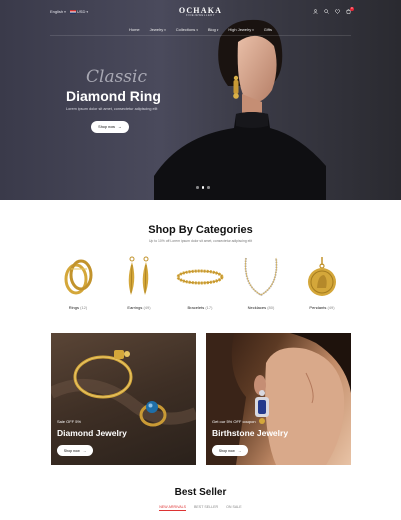  I want to click on nav-divider, so click(200, 35).